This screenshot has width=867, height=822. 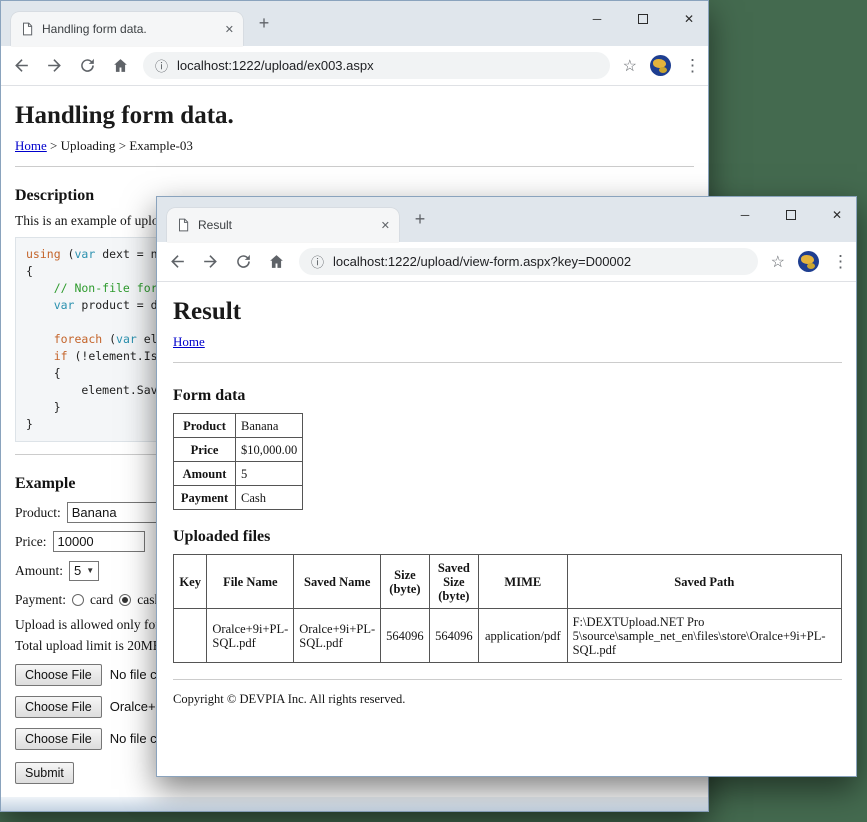 I want to click on table-row: Price $10,000.00, so click(x=238, y=449).